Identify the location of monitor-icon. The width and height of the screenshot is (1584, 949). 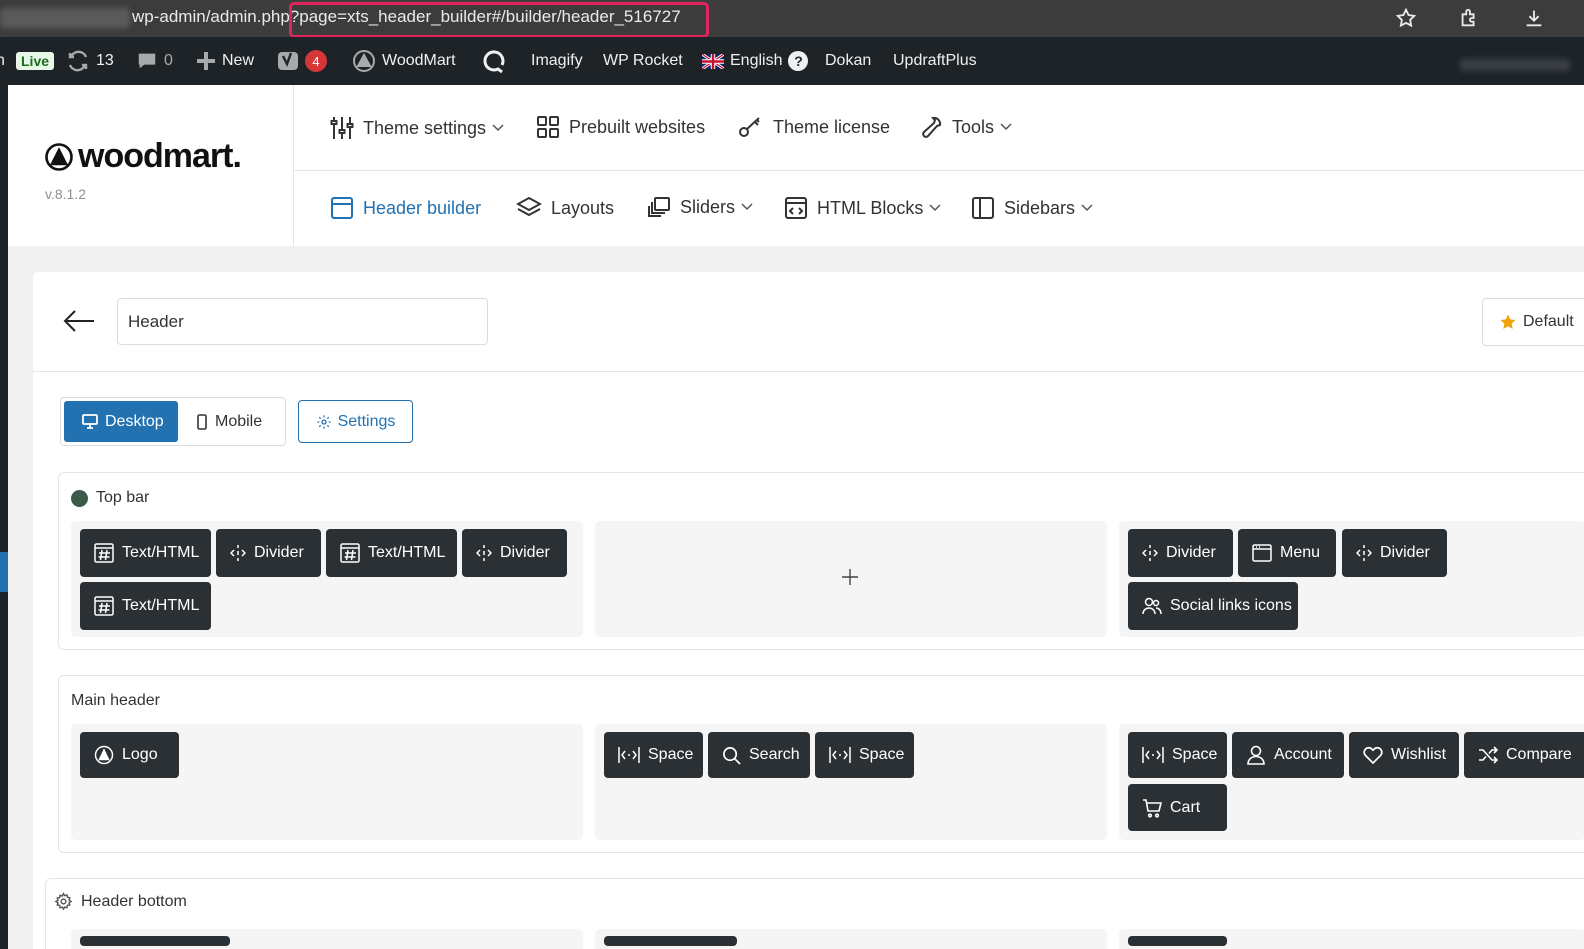
(90, 421).